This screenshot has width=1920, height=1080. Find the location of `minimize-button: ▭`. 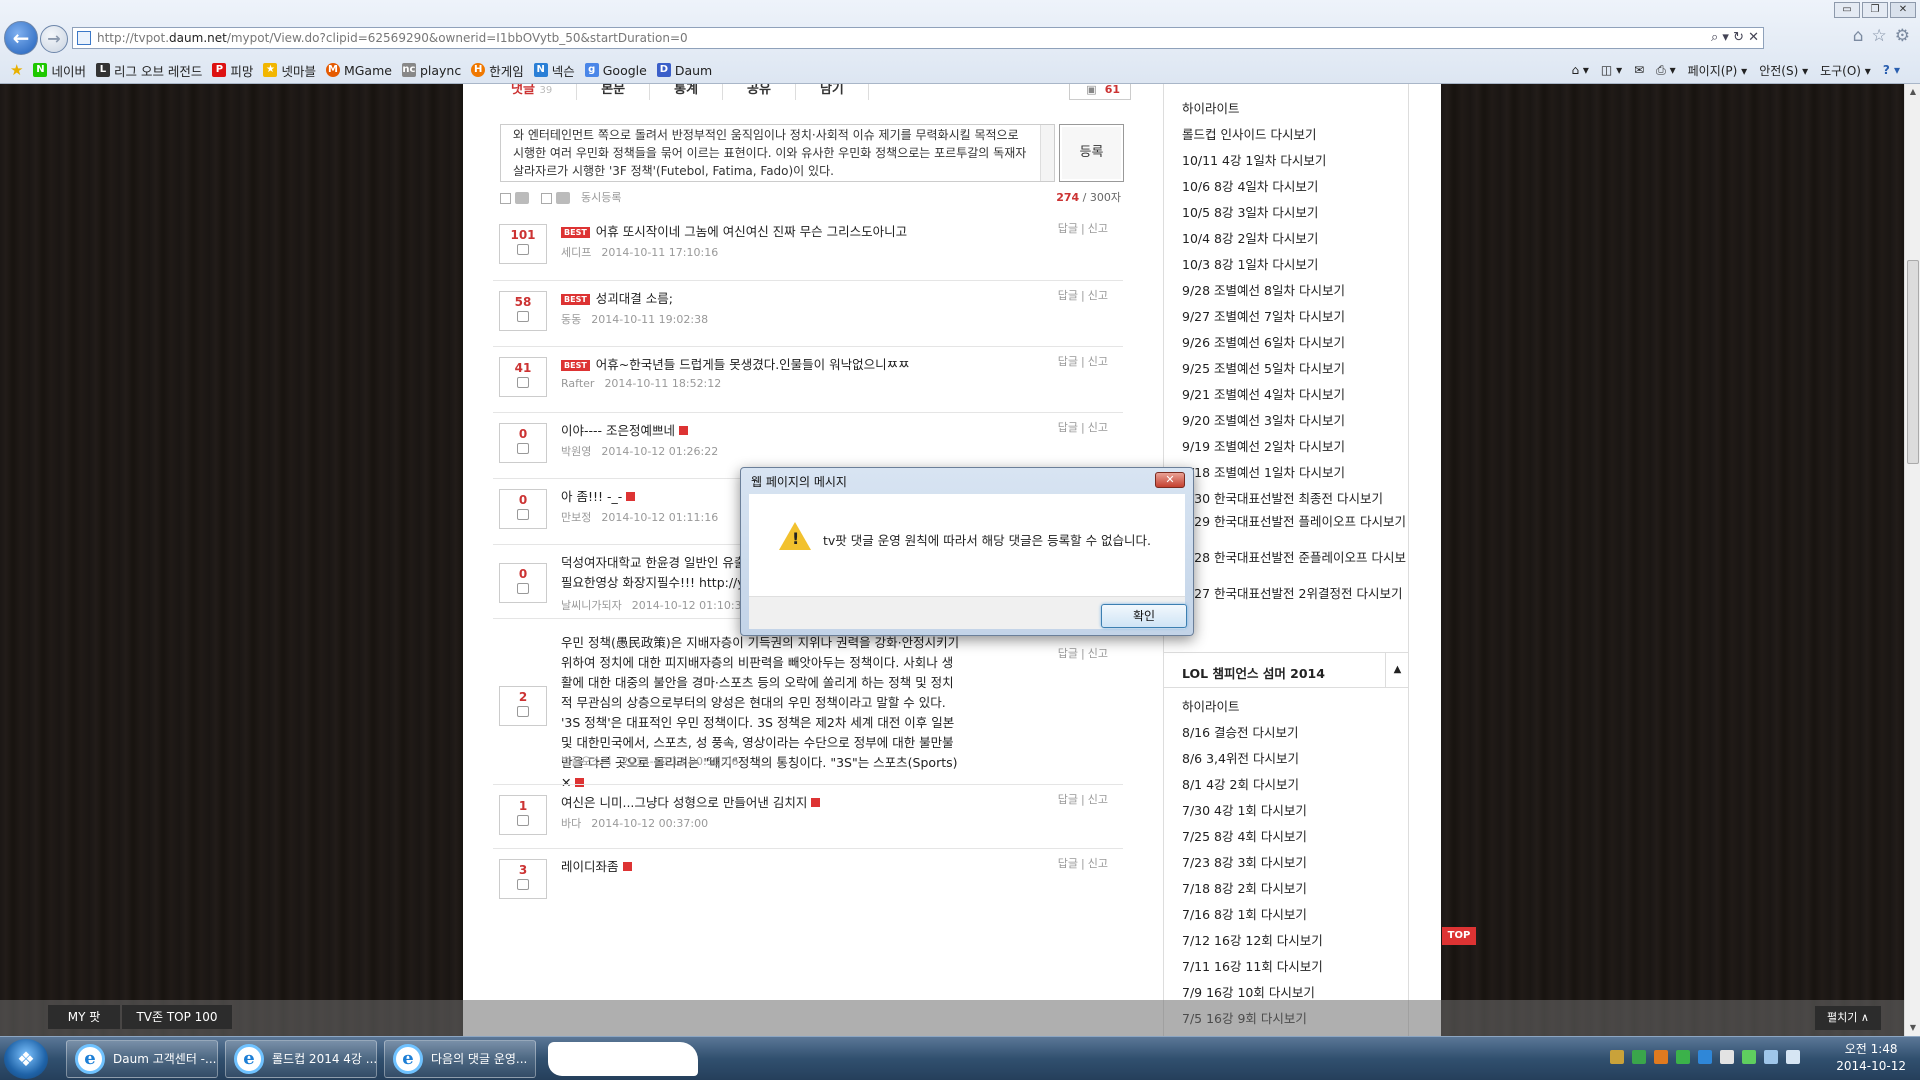

minimize-button: ▭ is located at coordinates (1847, 10).